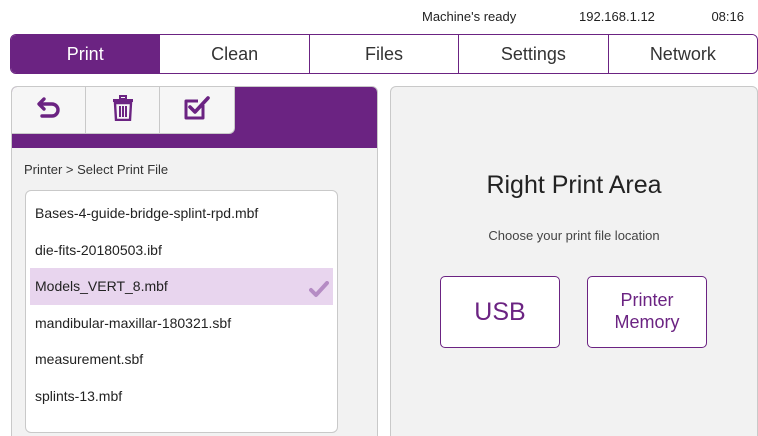 This screenshot has height=436, width=758. What do you see at coordinates (181, 359) in the screenshot?
I see `list-item: measurement.sbf` at bounding box center [181, 359].